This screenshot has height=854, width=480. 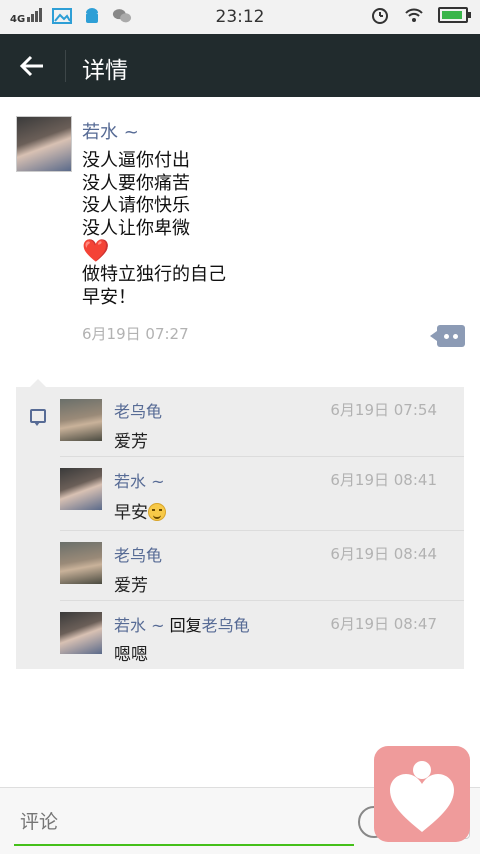 I want to click on post-timestamp: 6月19日 07:27, so click(x=135, y=334).